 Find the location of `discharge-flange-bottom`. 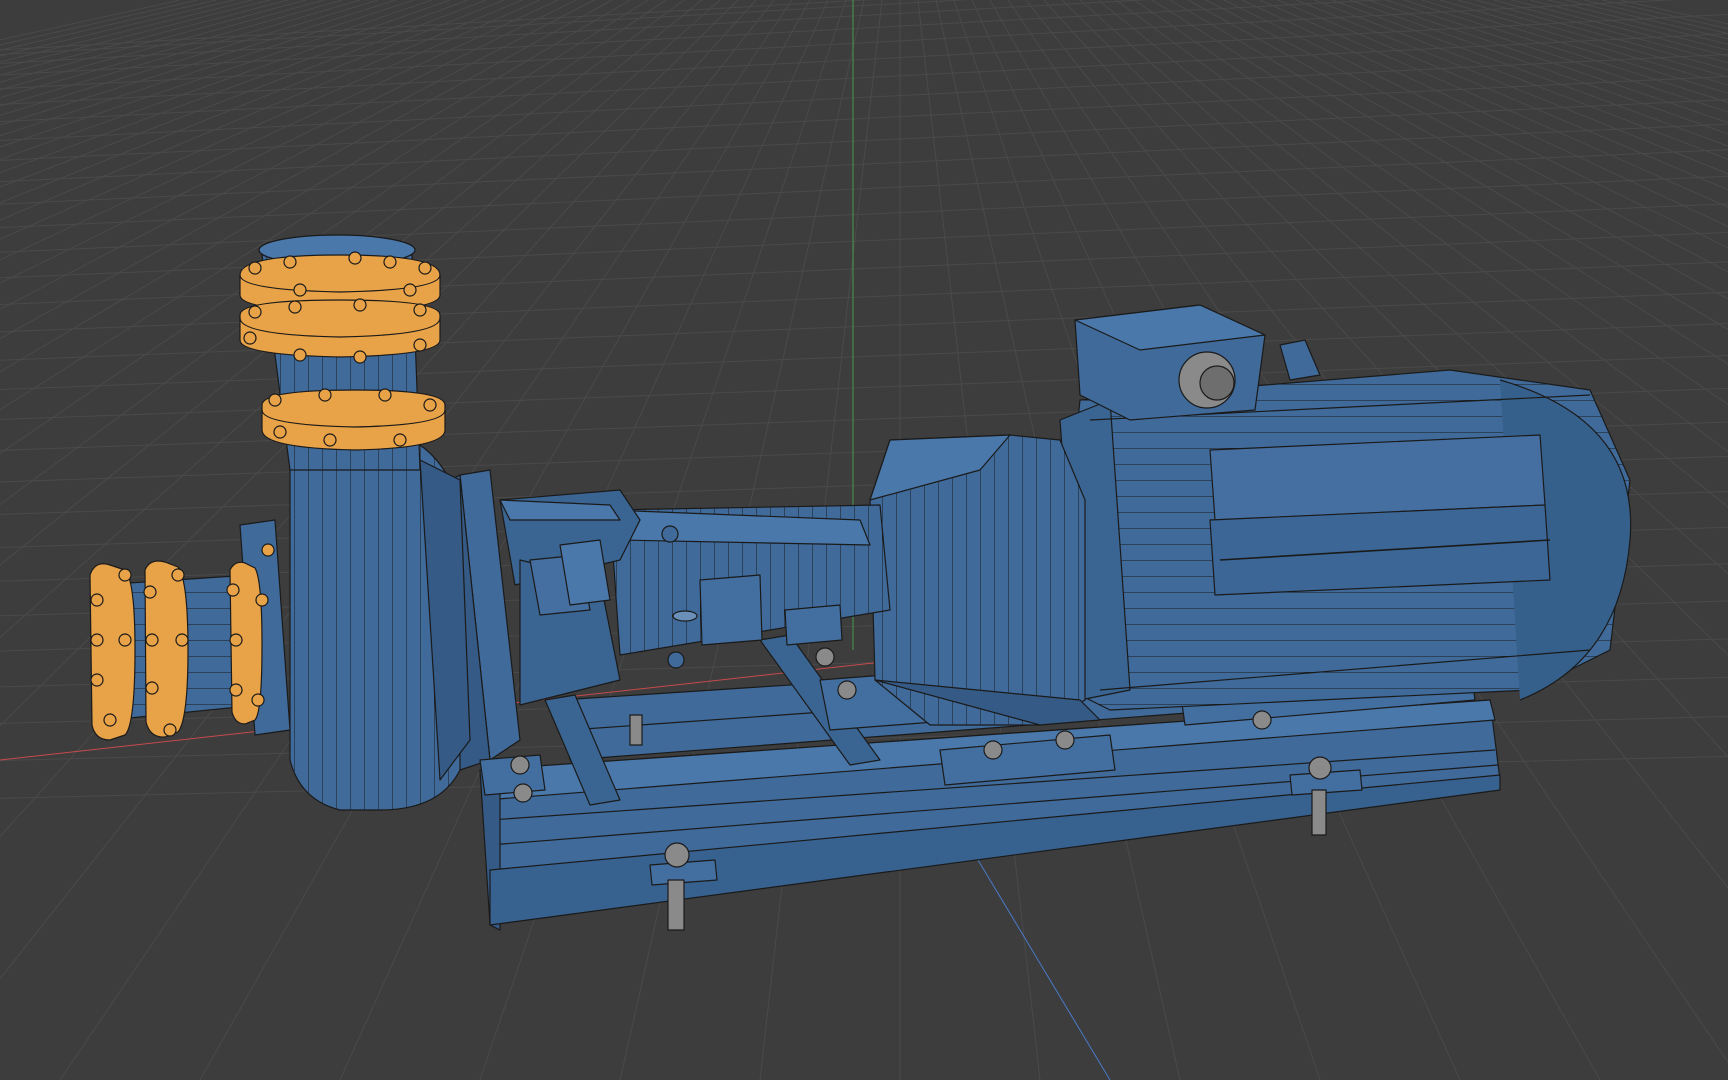

discharge-flange-bottom is located at coordinates (353, 420).